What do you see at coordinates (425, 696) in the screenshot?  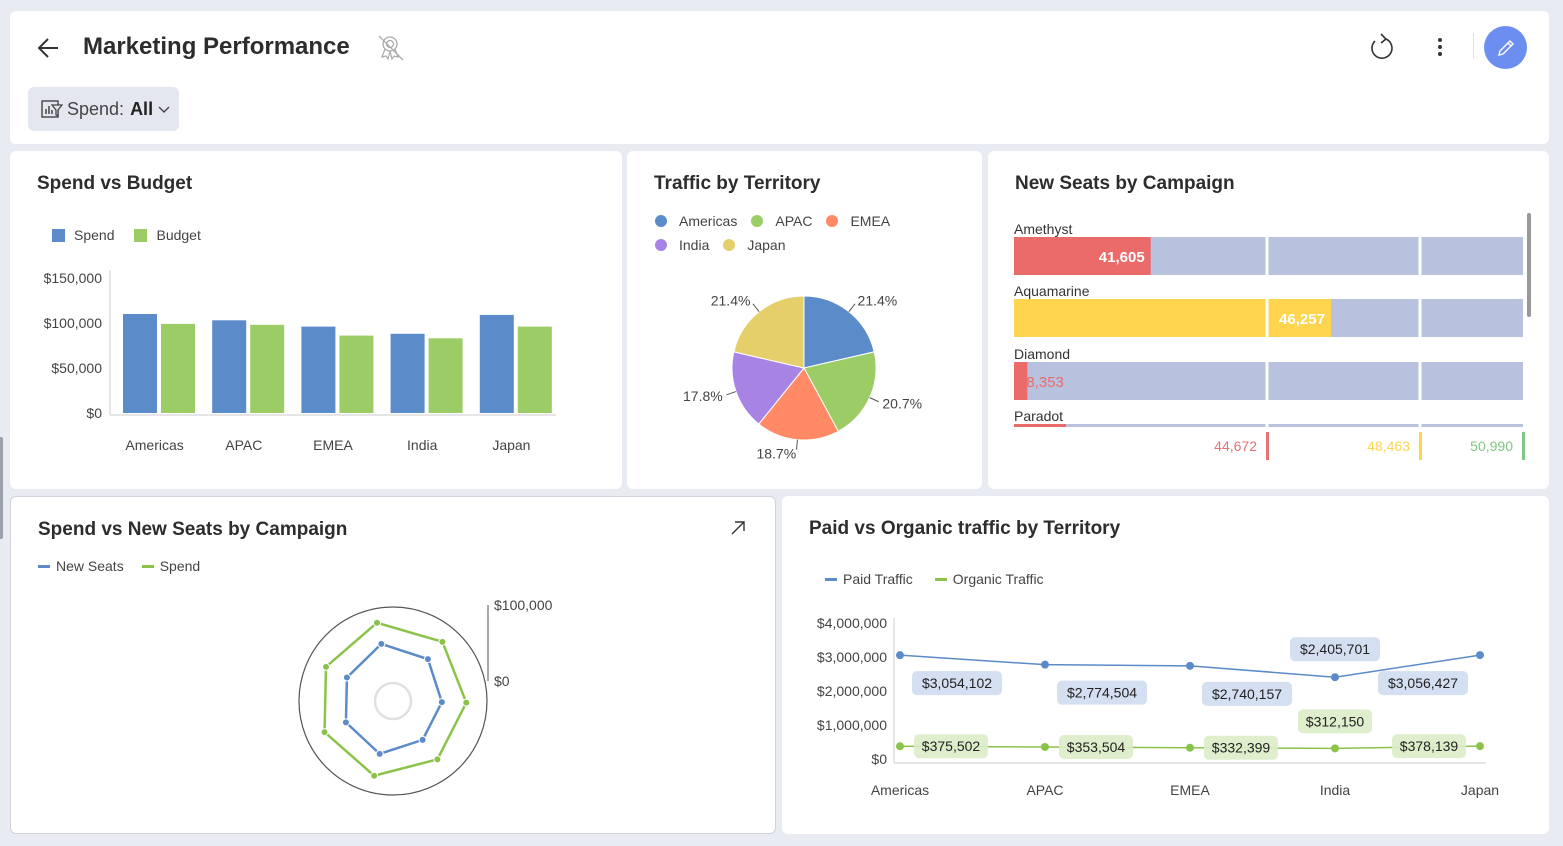 I see `radar-chart: $100,000 $0` at bounding box center [425, 696].